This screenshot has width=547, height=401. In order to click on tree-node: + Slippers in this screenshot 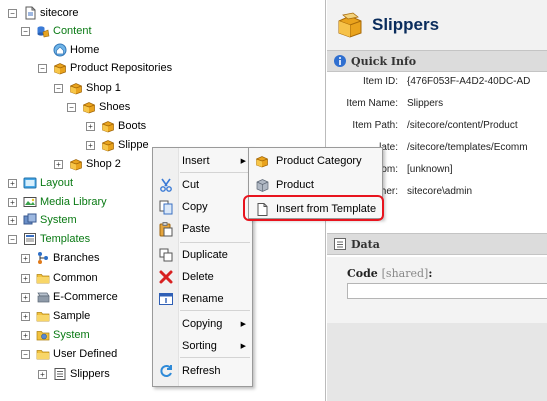, I will do `click(74, 374)`.